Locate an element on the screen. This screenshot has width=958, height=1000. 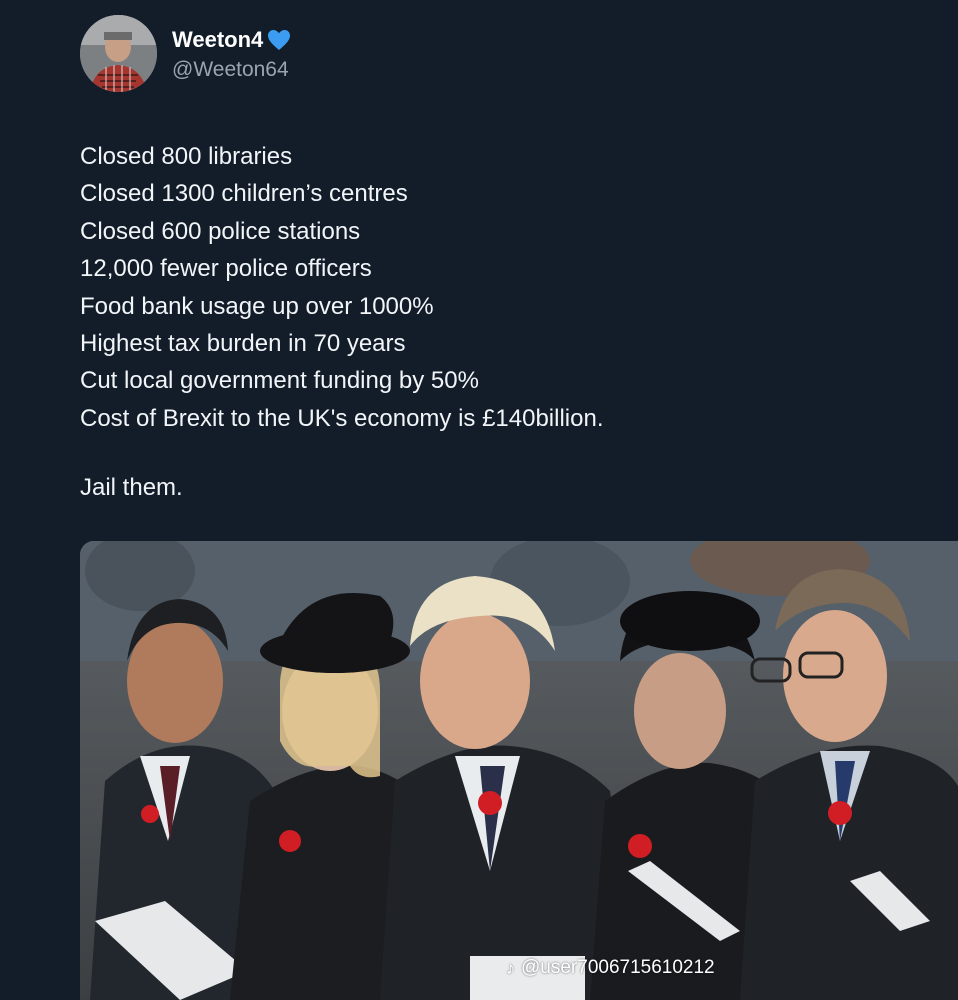
tweet-closing-line: Jail them. is located at coordinates (131, 487).